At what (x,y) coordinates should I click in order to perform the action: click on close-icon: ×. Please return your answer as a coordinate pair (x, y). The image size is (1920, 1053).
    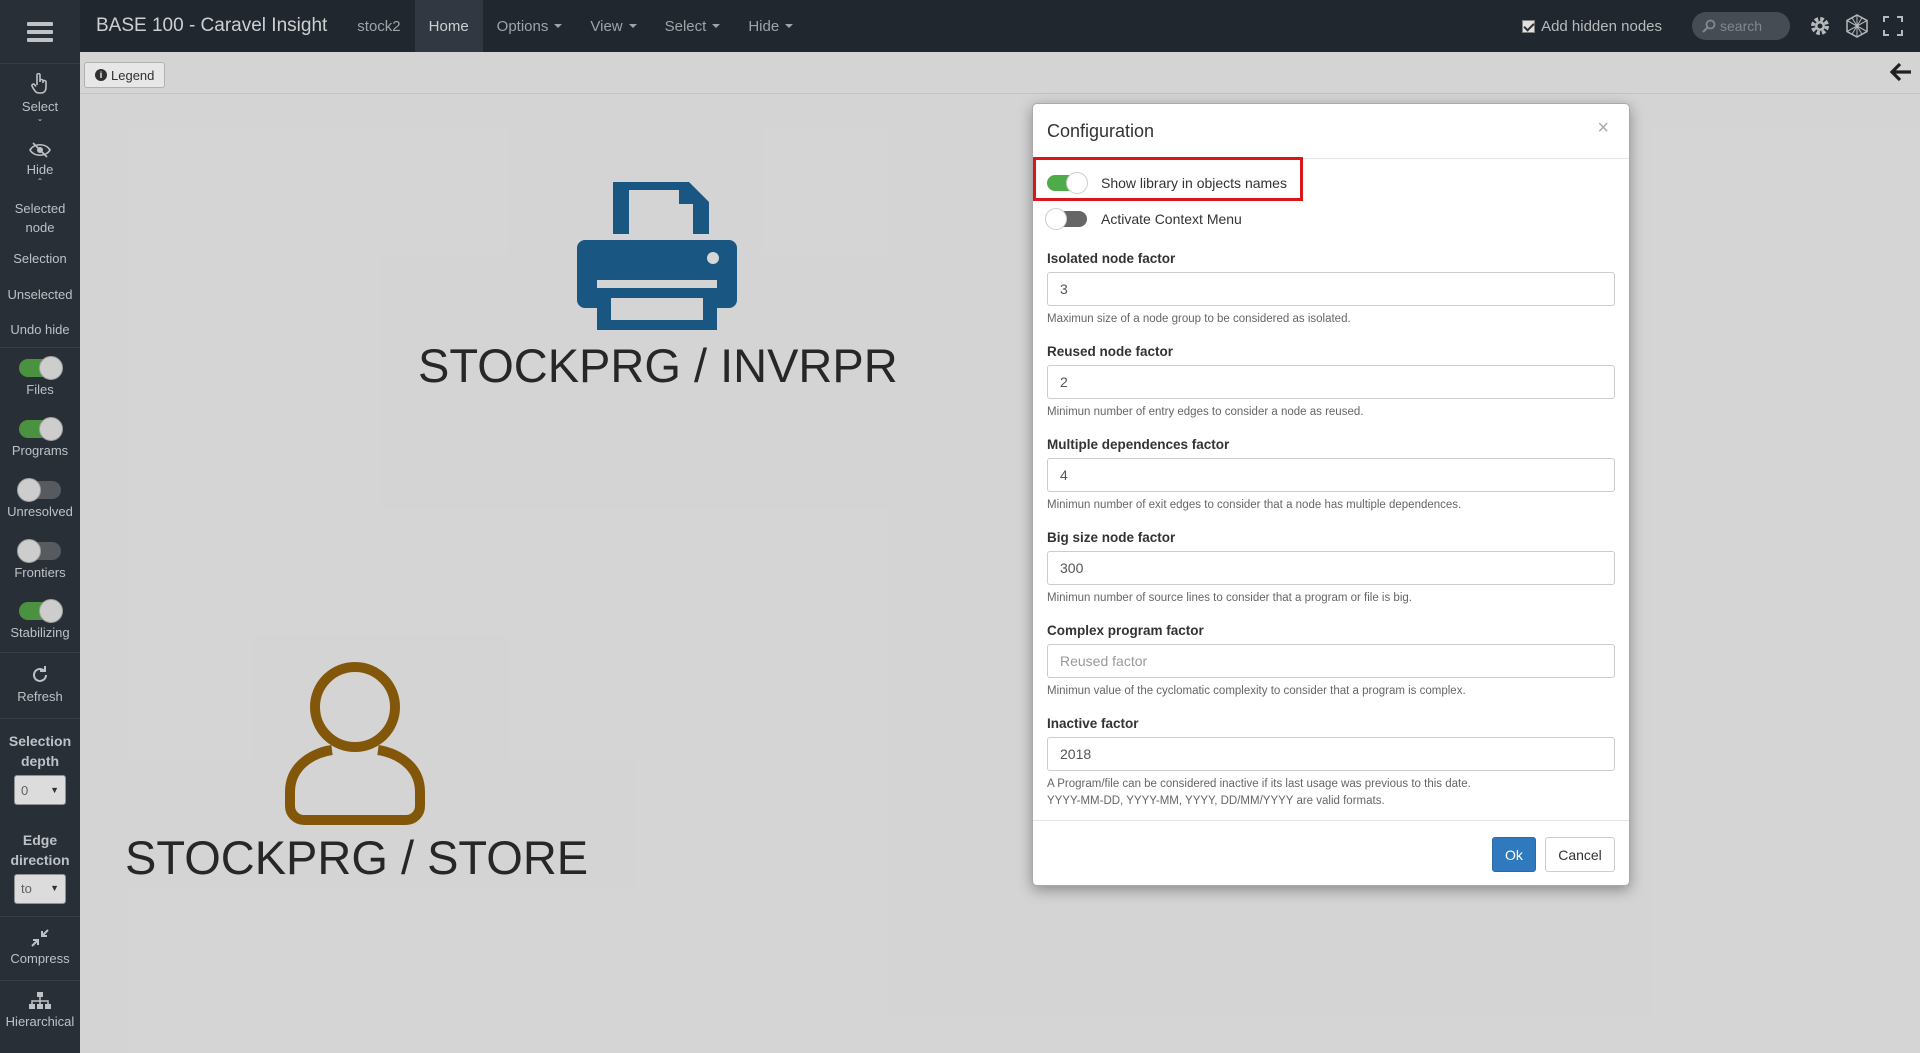
    Looking at the image, I should click on (1603, 128).